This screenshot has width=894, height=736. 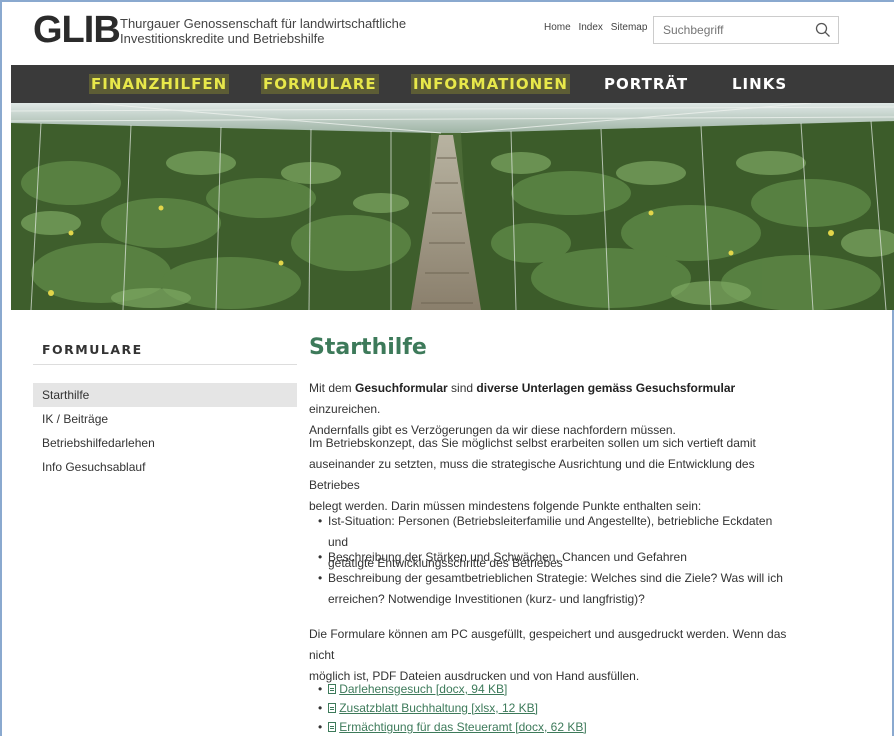 I want to click on download-item: • Zusatzblatt Buchhaltung [xlsx, 12 KB], so click(x=428, y=708).